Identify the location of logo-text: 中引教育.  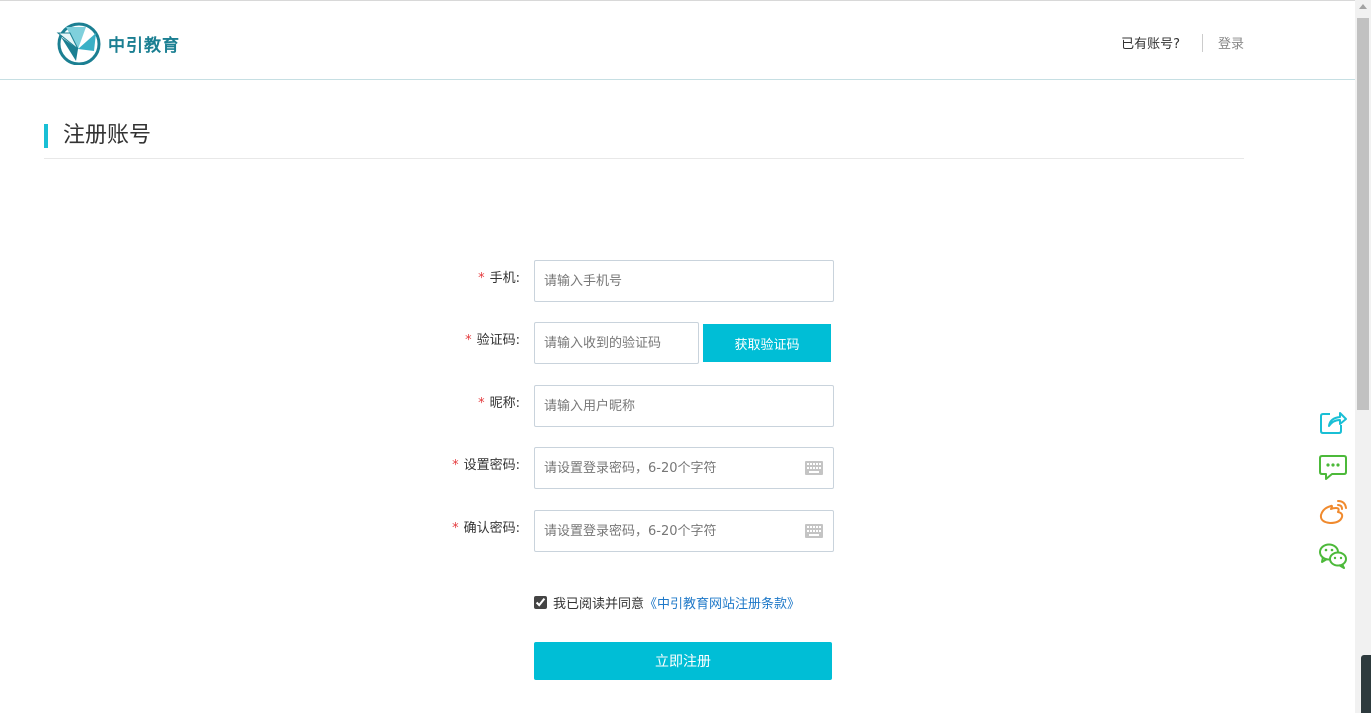
(144, 45).